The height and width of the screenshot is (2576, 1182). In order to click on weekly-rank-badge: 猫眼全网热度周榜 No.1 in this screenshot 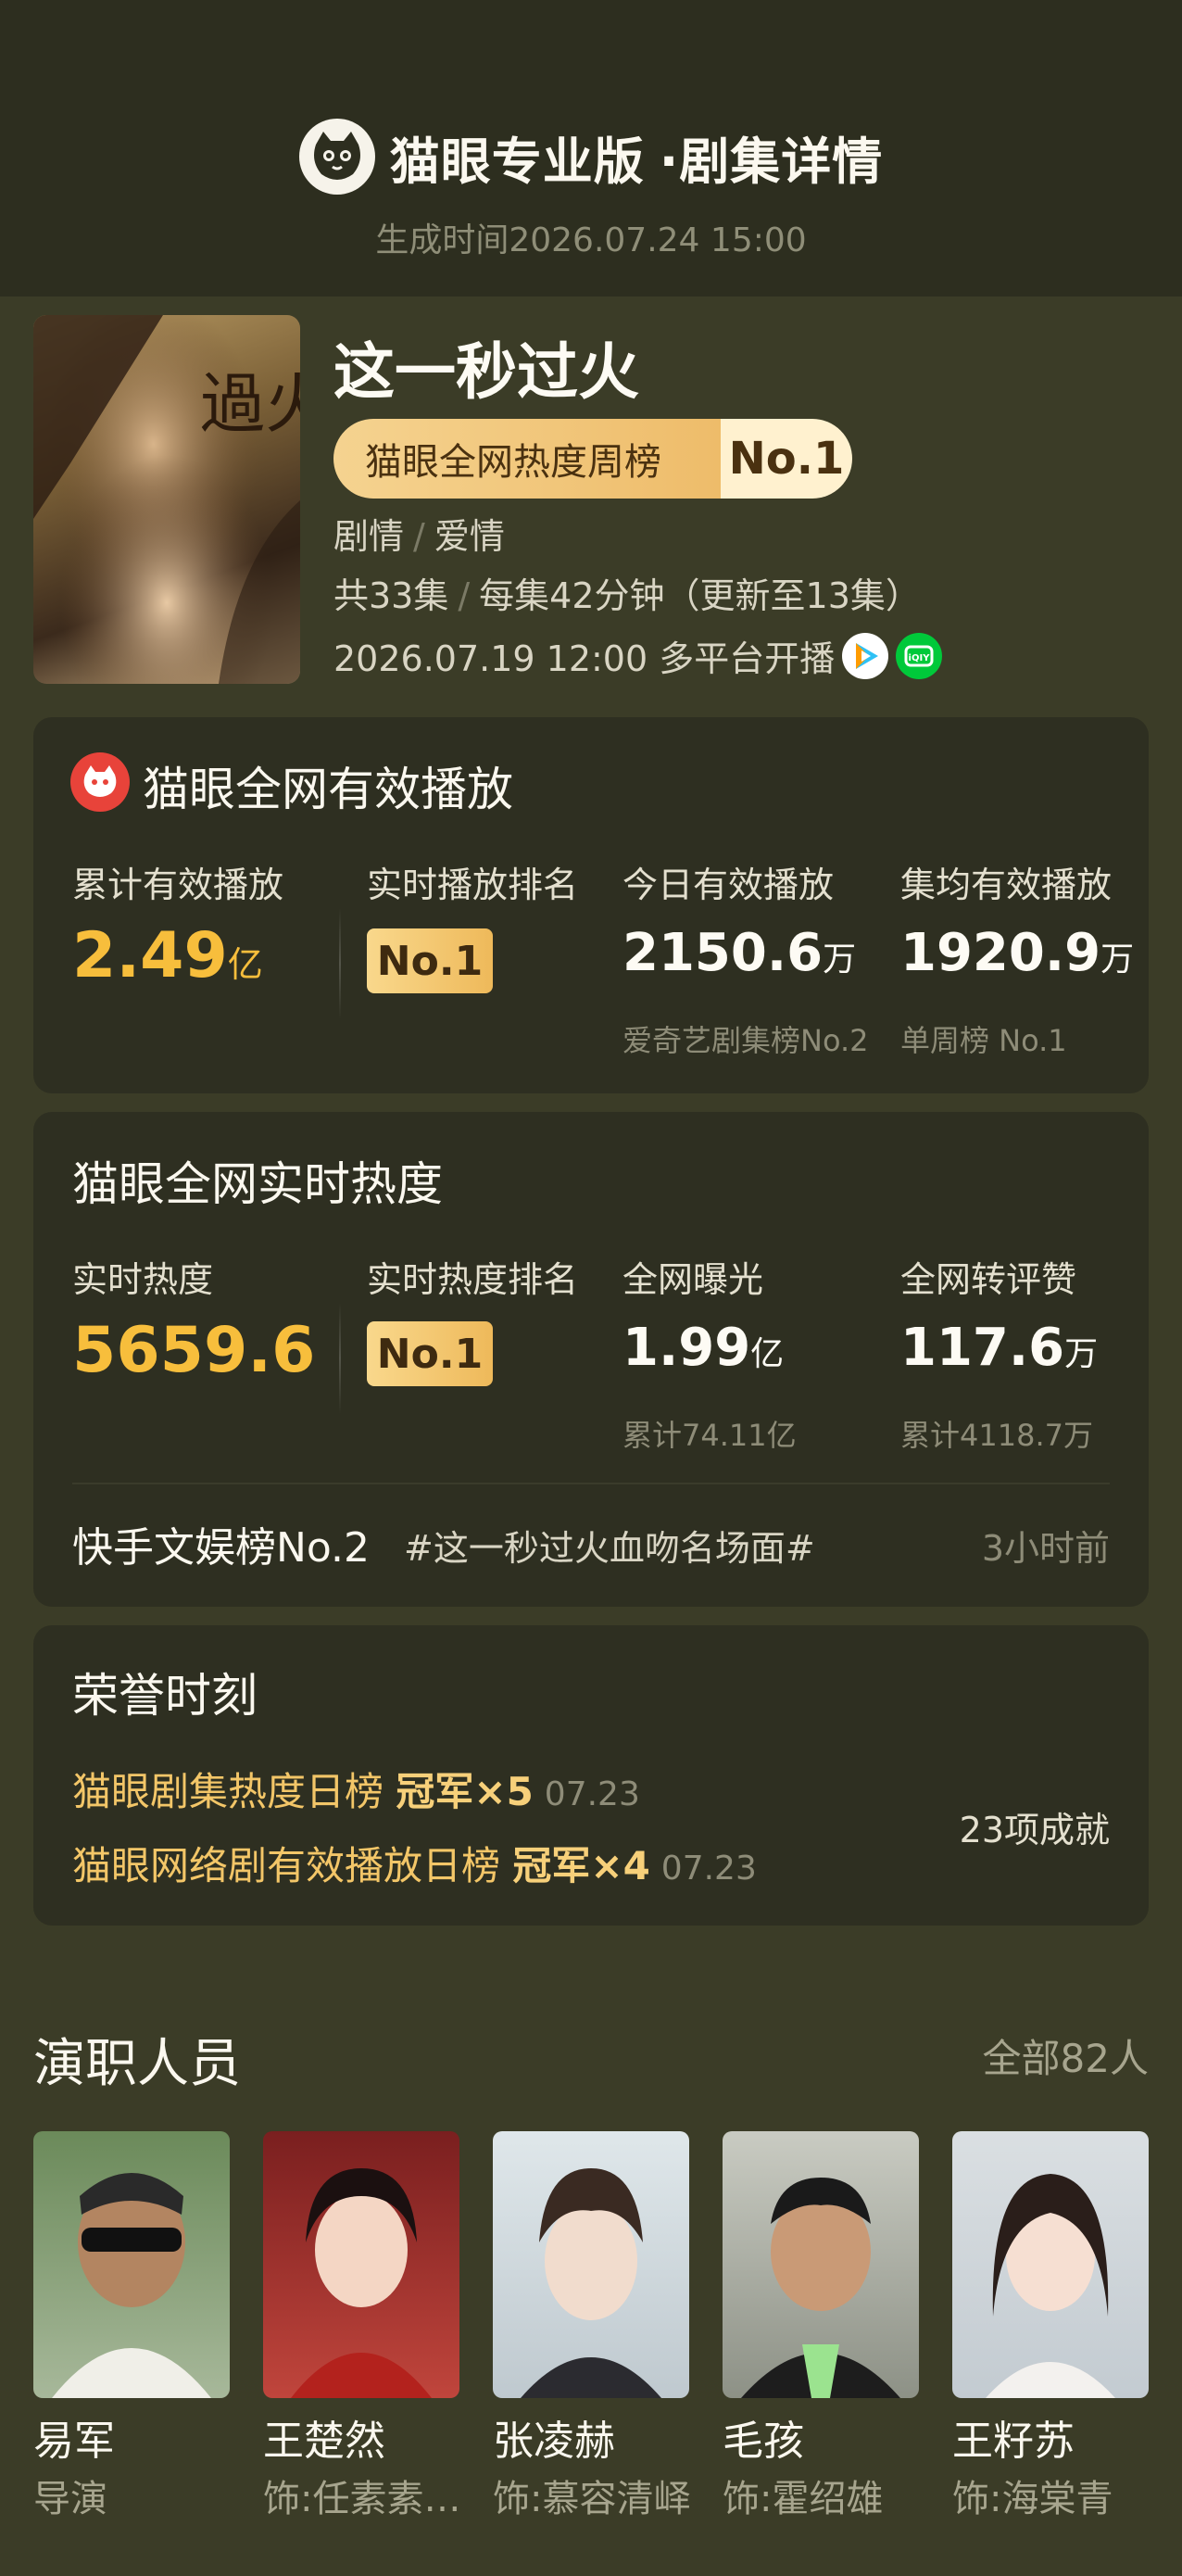, I will do `click(592, 459)`.